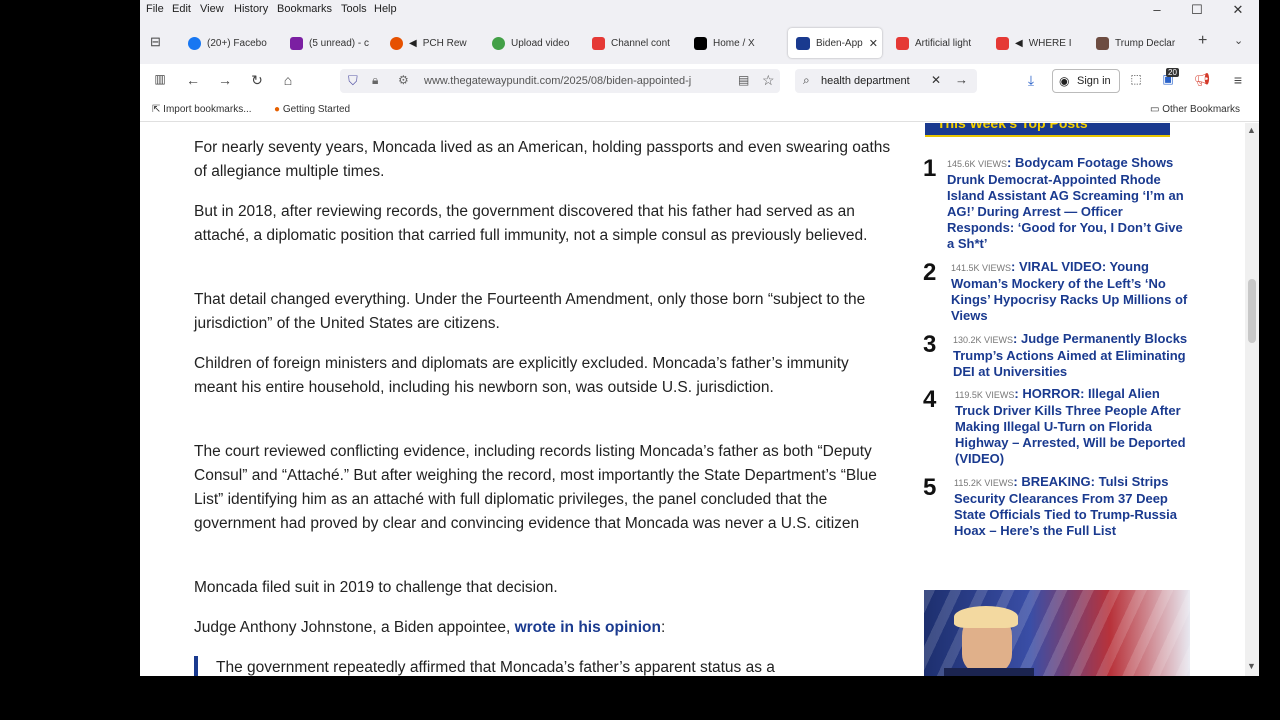  Describe the element at coordinates (743, 80) in the screenshot. I see `reader-view-icon: ▤` at that location.